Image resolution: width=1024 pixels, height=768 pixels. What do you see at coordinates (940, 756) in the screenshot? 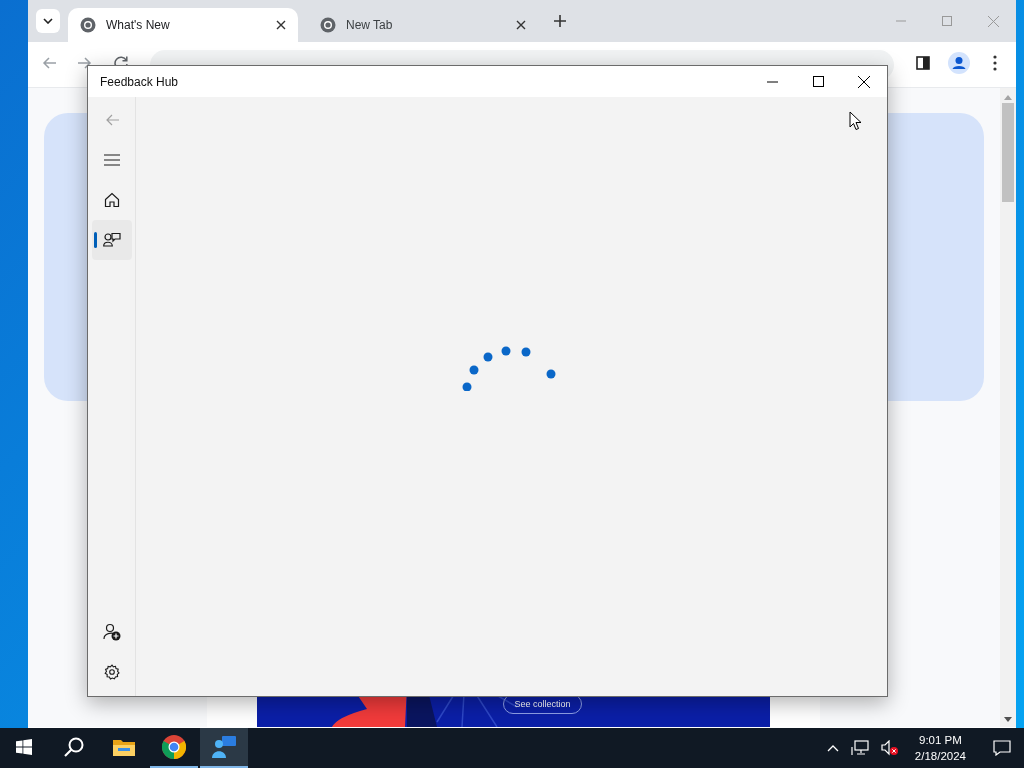
I see `clock-date: 2/18/2024` at bounding box center [940, 756].